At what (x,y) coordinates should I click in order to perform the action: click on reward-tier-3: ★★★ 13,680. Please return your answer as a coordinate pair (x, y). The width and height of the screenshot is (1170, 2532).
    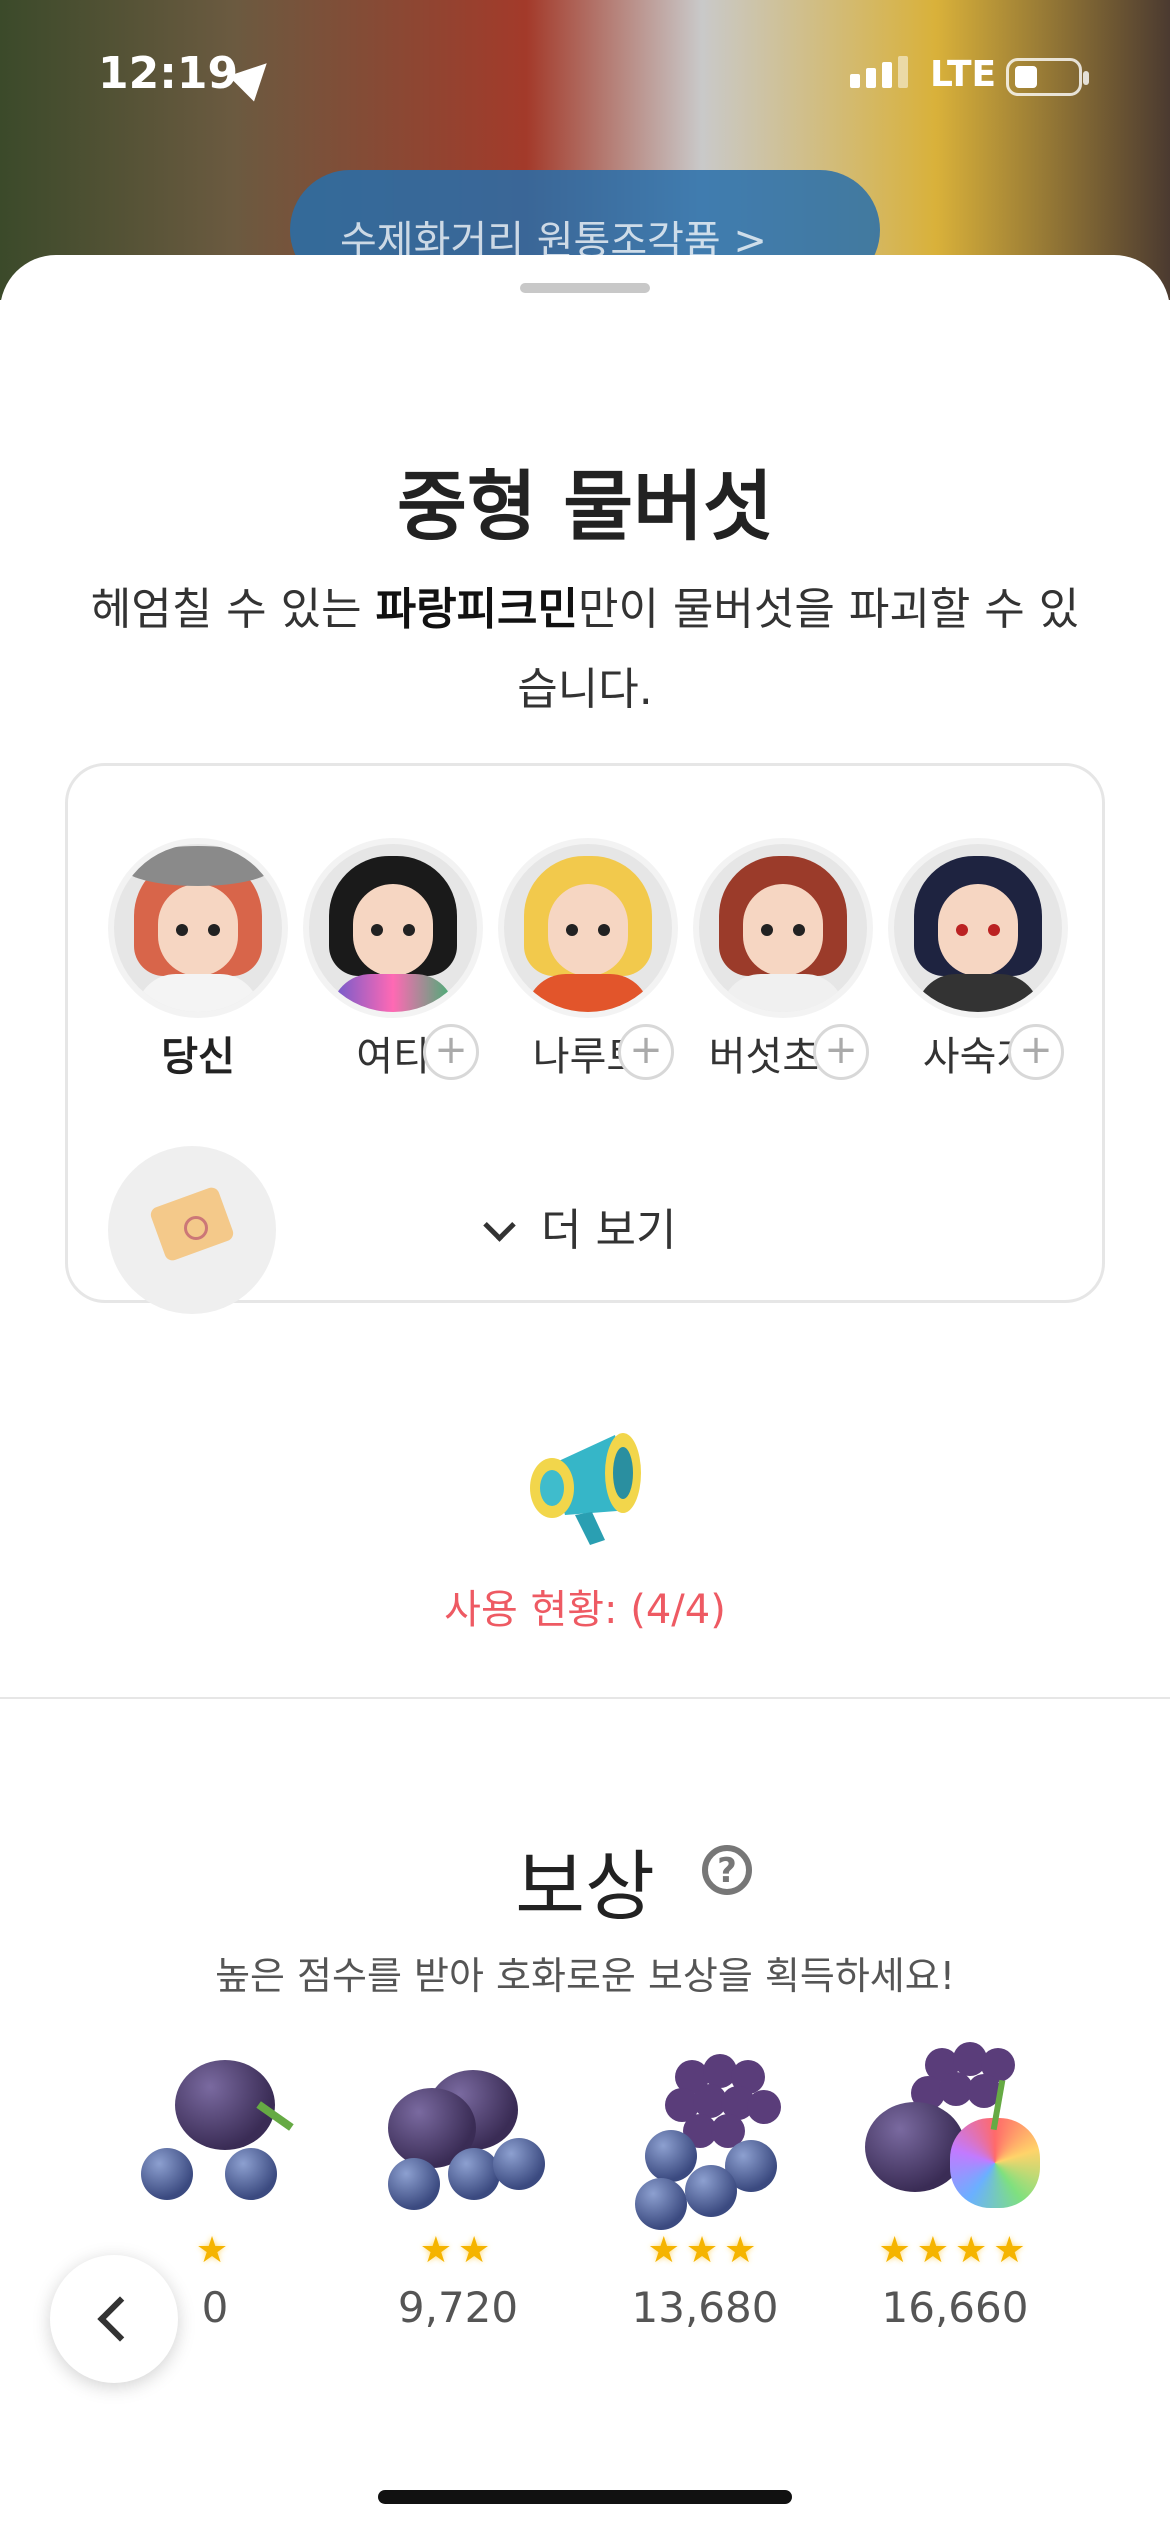
    Looking at the image, I should click on (705, 2181).